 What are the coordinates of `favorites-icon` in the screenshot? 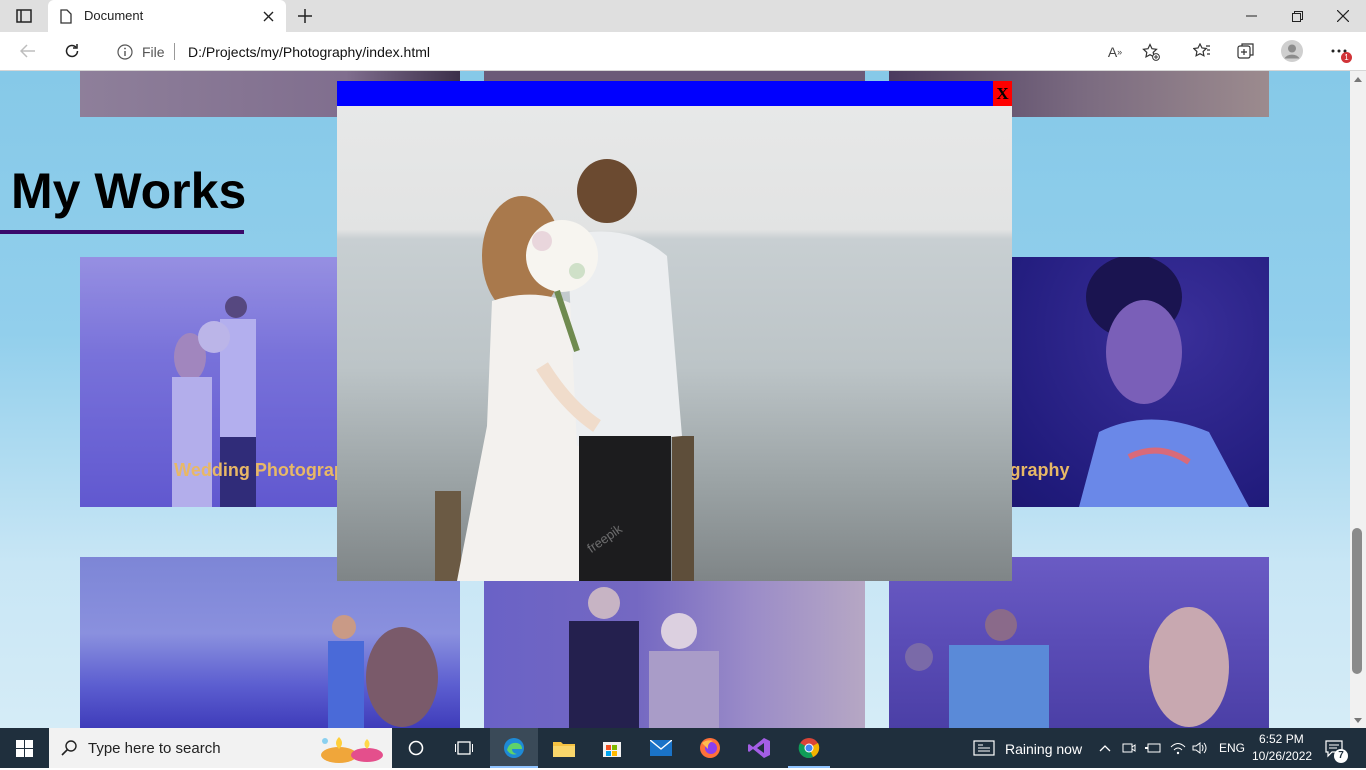 It's located at (1202, 51).